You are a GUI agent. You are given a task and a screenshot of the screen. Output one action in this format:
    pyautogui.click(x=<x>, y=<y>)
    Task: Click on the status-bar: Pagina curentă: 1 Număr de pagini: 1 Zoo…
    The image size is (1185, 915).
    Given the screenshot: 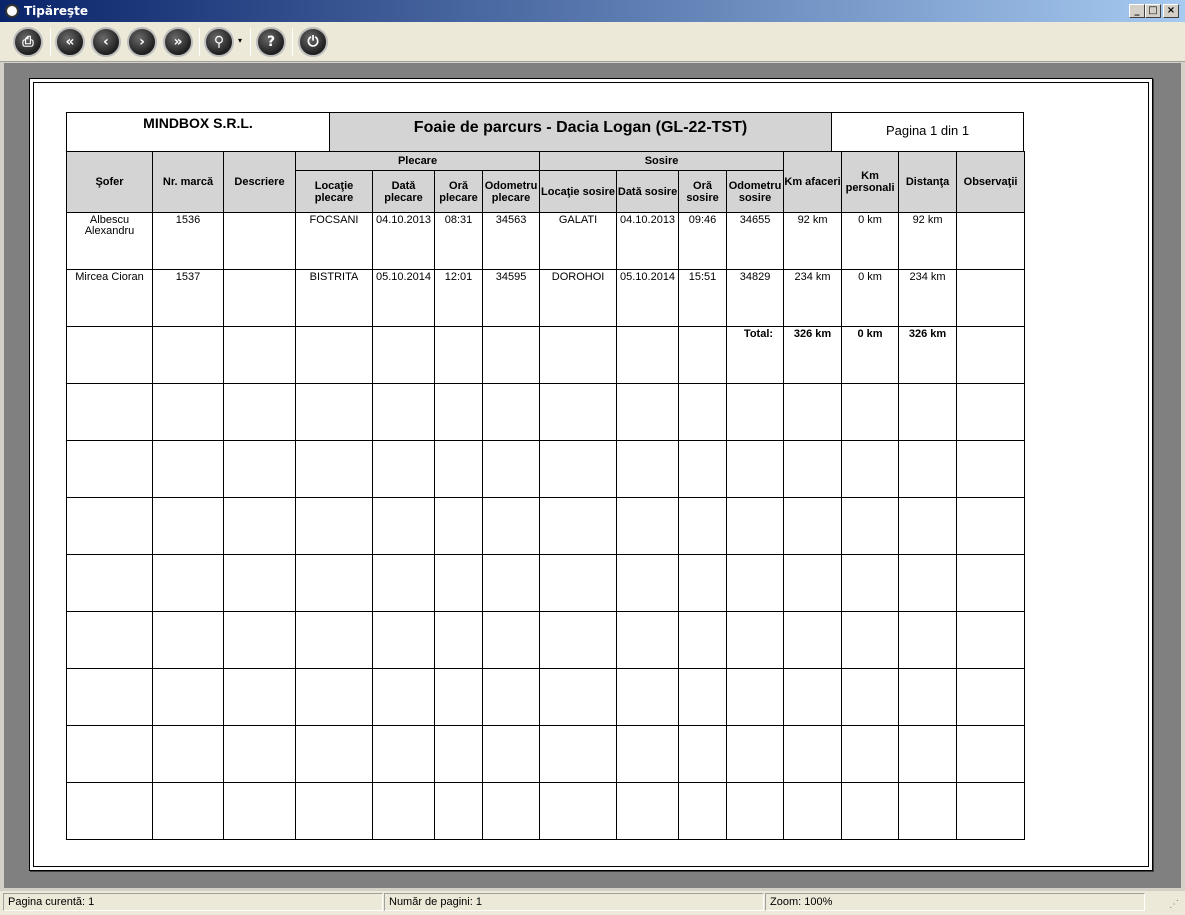 What is the action you would take?
    pyautogui.click(x=592, y=903)
    